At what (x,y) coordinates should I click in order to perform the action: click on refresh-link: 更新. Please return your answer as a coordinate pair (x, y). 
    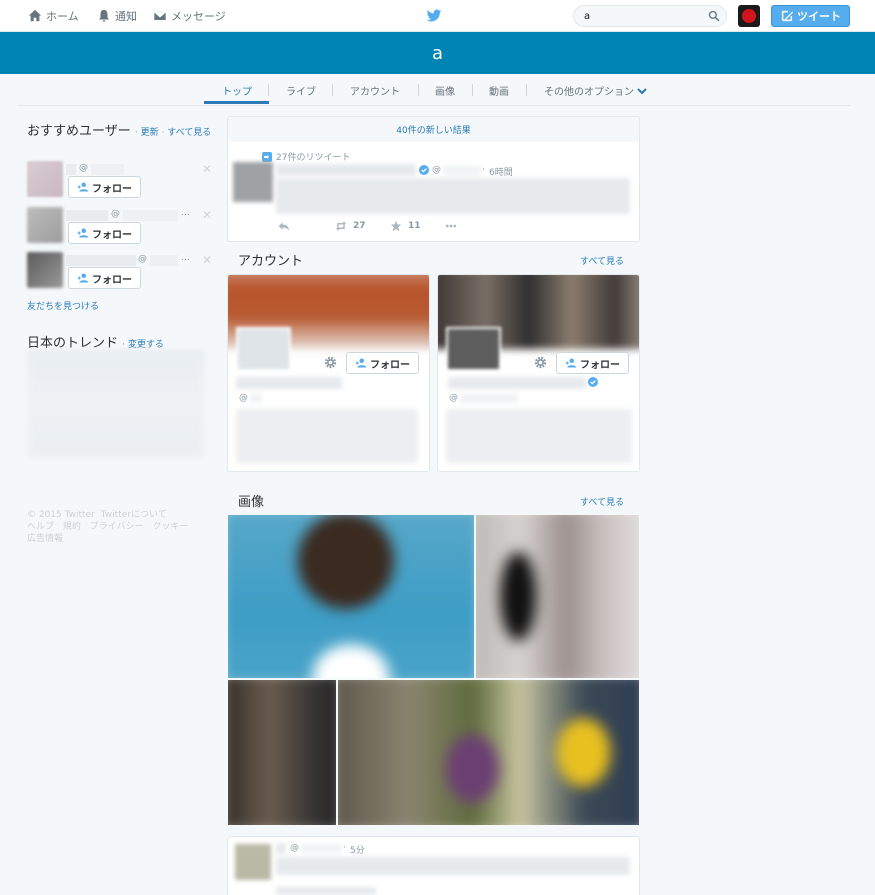
    Looking at the image, I should click on (150, 133).